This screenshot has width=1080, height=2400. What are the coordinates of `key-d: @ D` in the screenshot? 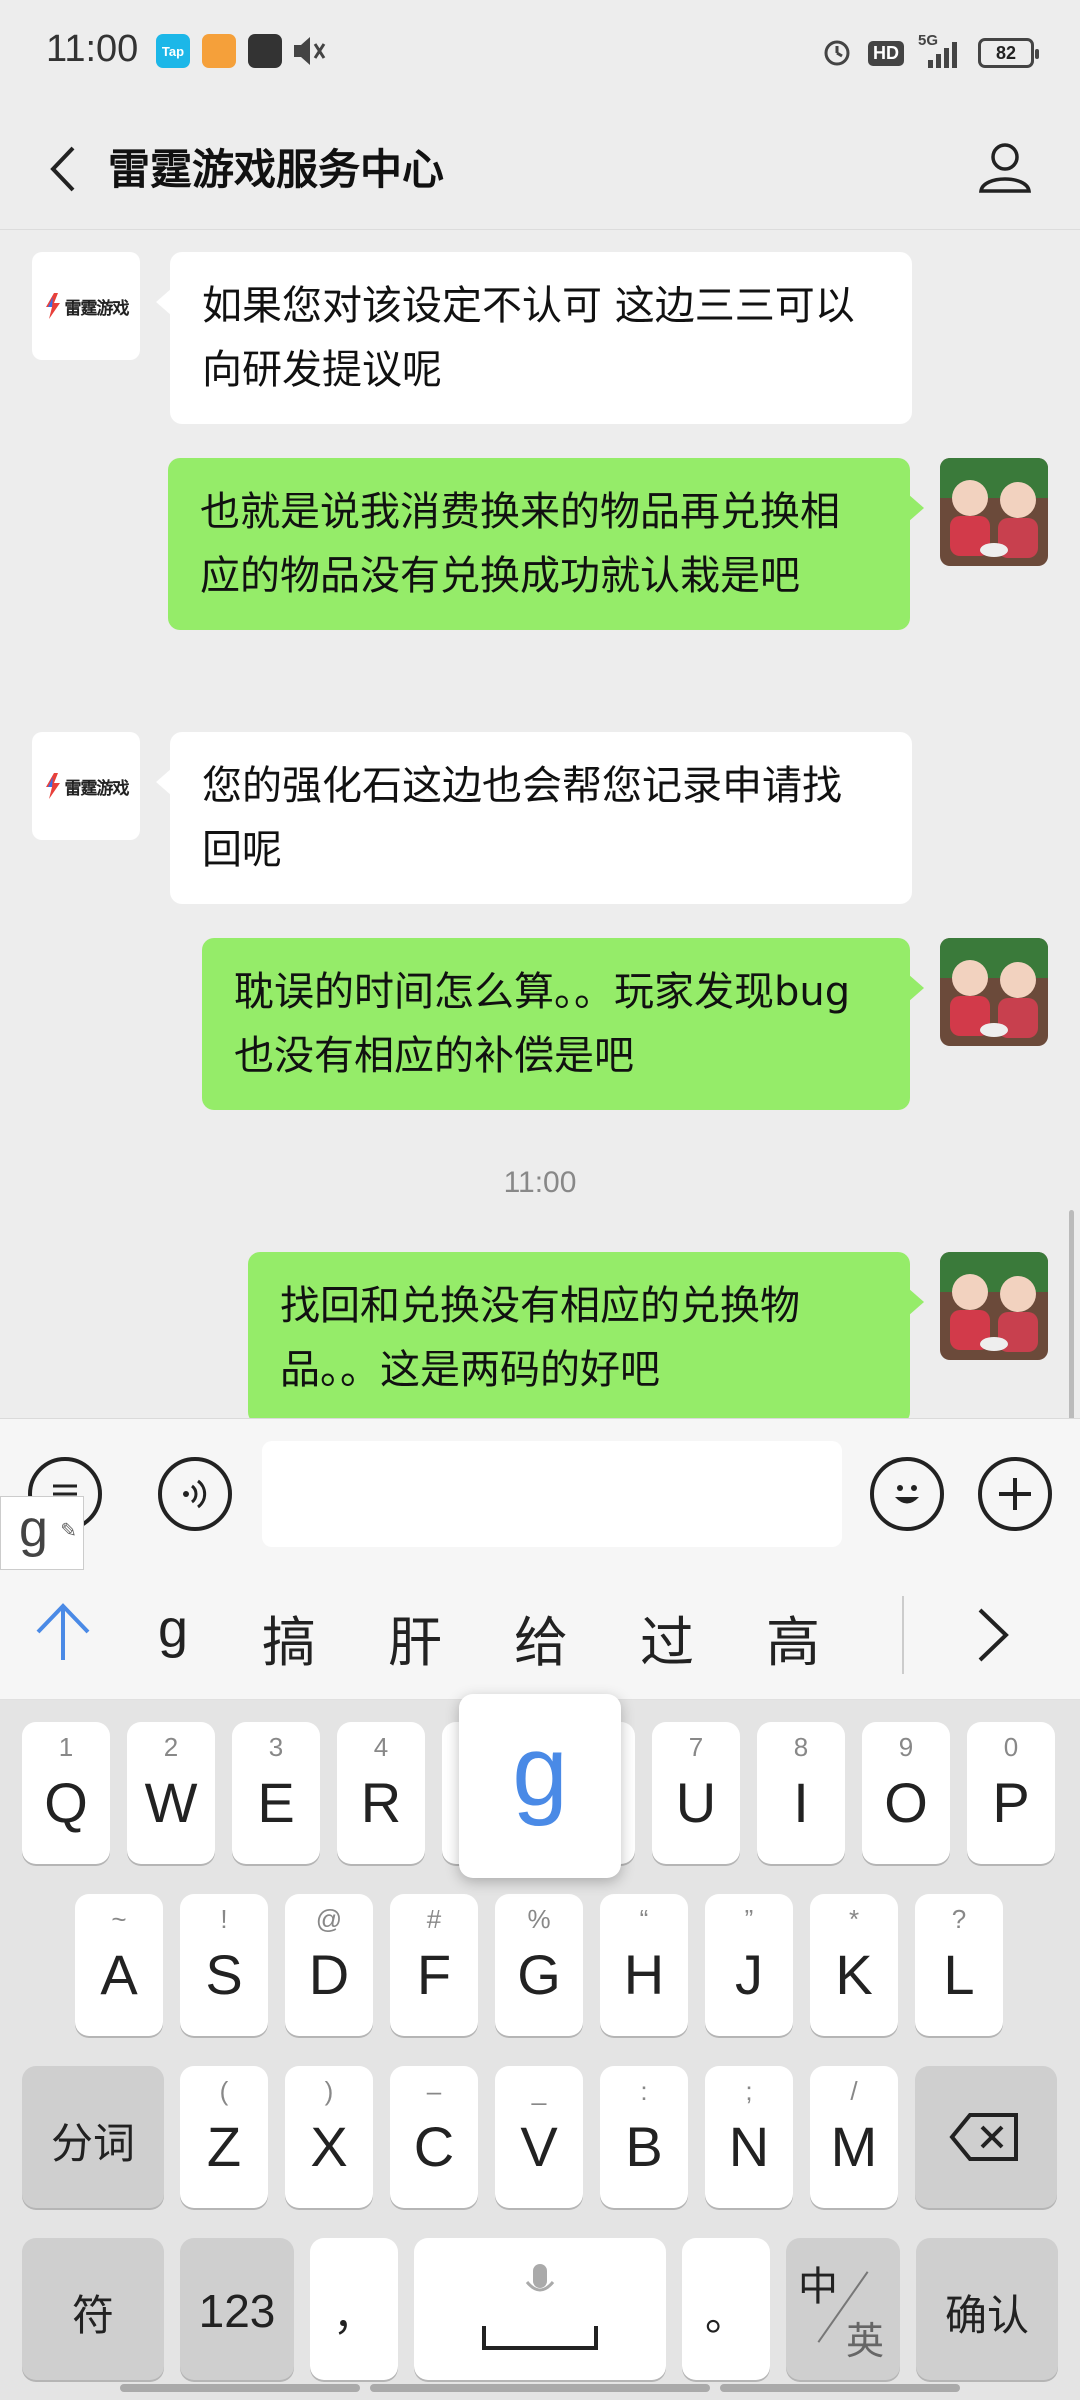 It's located at (329, 1965).